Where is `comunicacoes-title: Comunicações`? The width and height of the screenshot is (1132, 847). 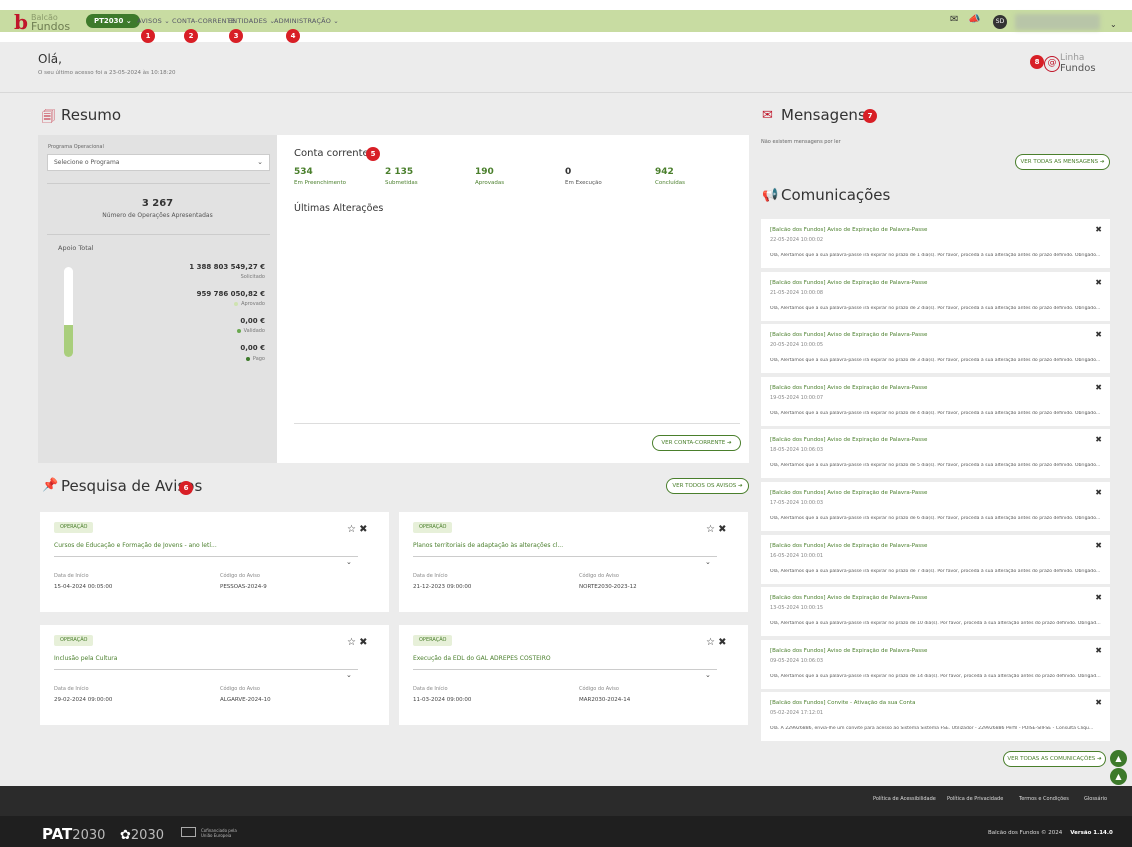
comunicacoes-title: Comunicações is located at coordinates (836, 195).